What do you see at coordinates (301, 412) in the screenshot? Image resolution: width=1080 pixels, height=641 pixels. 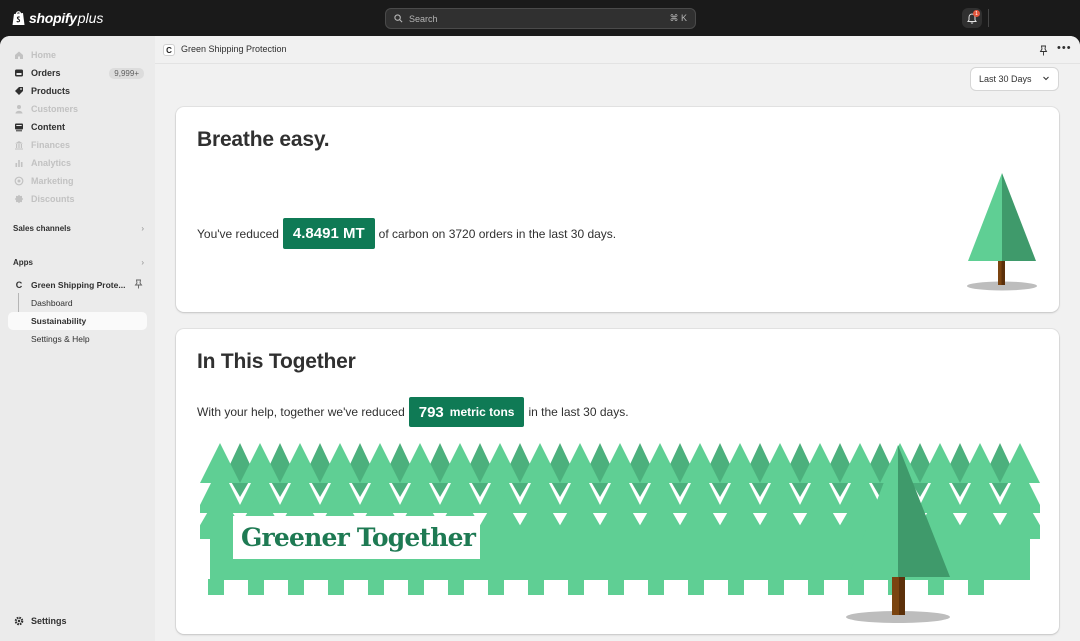 I see `summary-text-before: With your help, together we've reduced` at bounding box center [301, 412].